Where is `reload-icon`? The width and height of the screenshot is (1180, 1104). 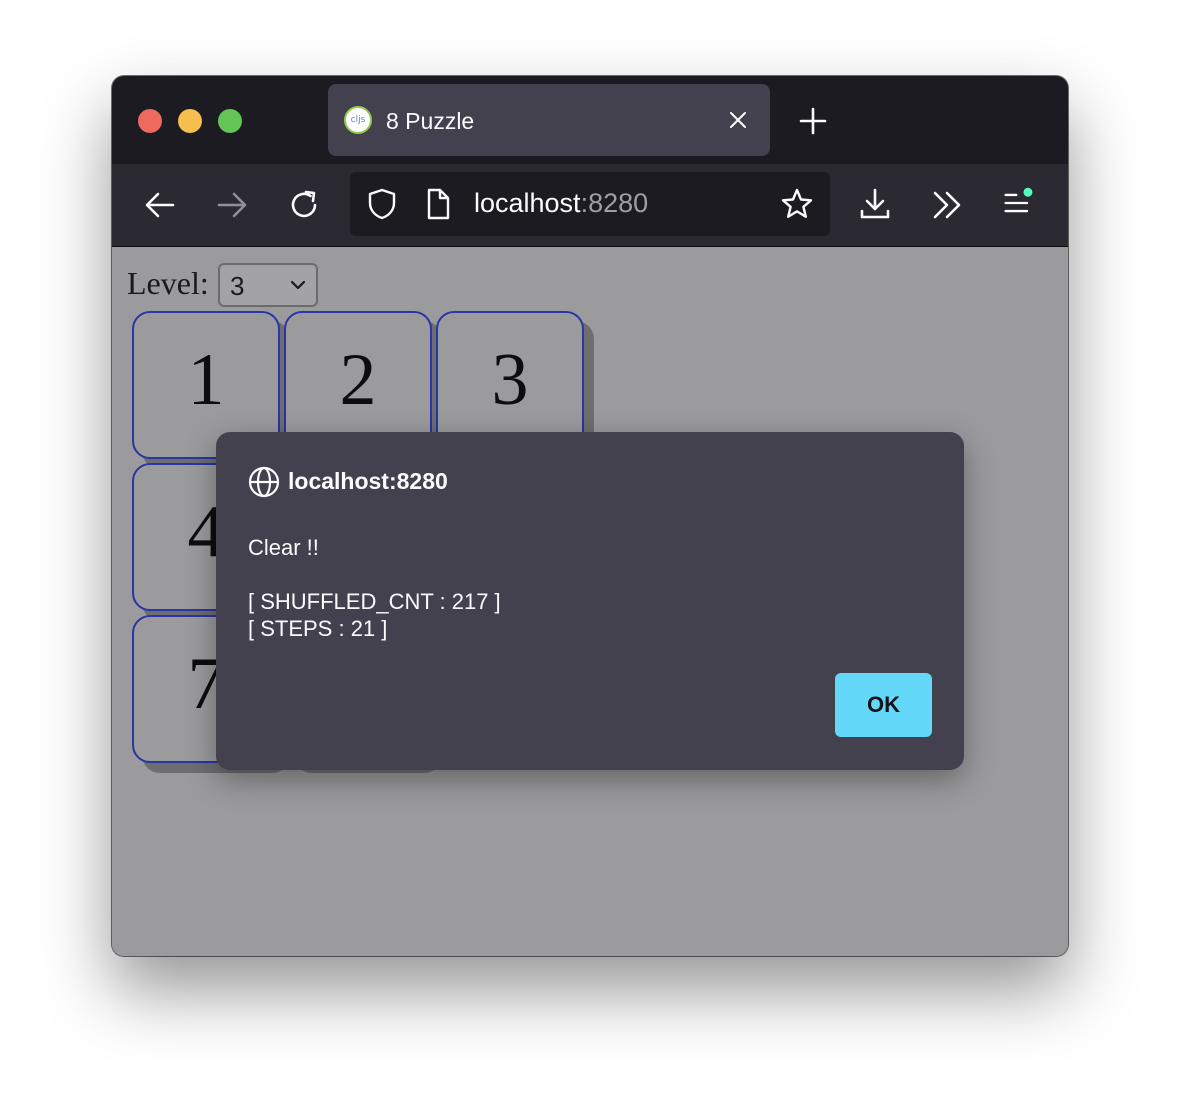
reload-icon is located at coordinates (304, 205).